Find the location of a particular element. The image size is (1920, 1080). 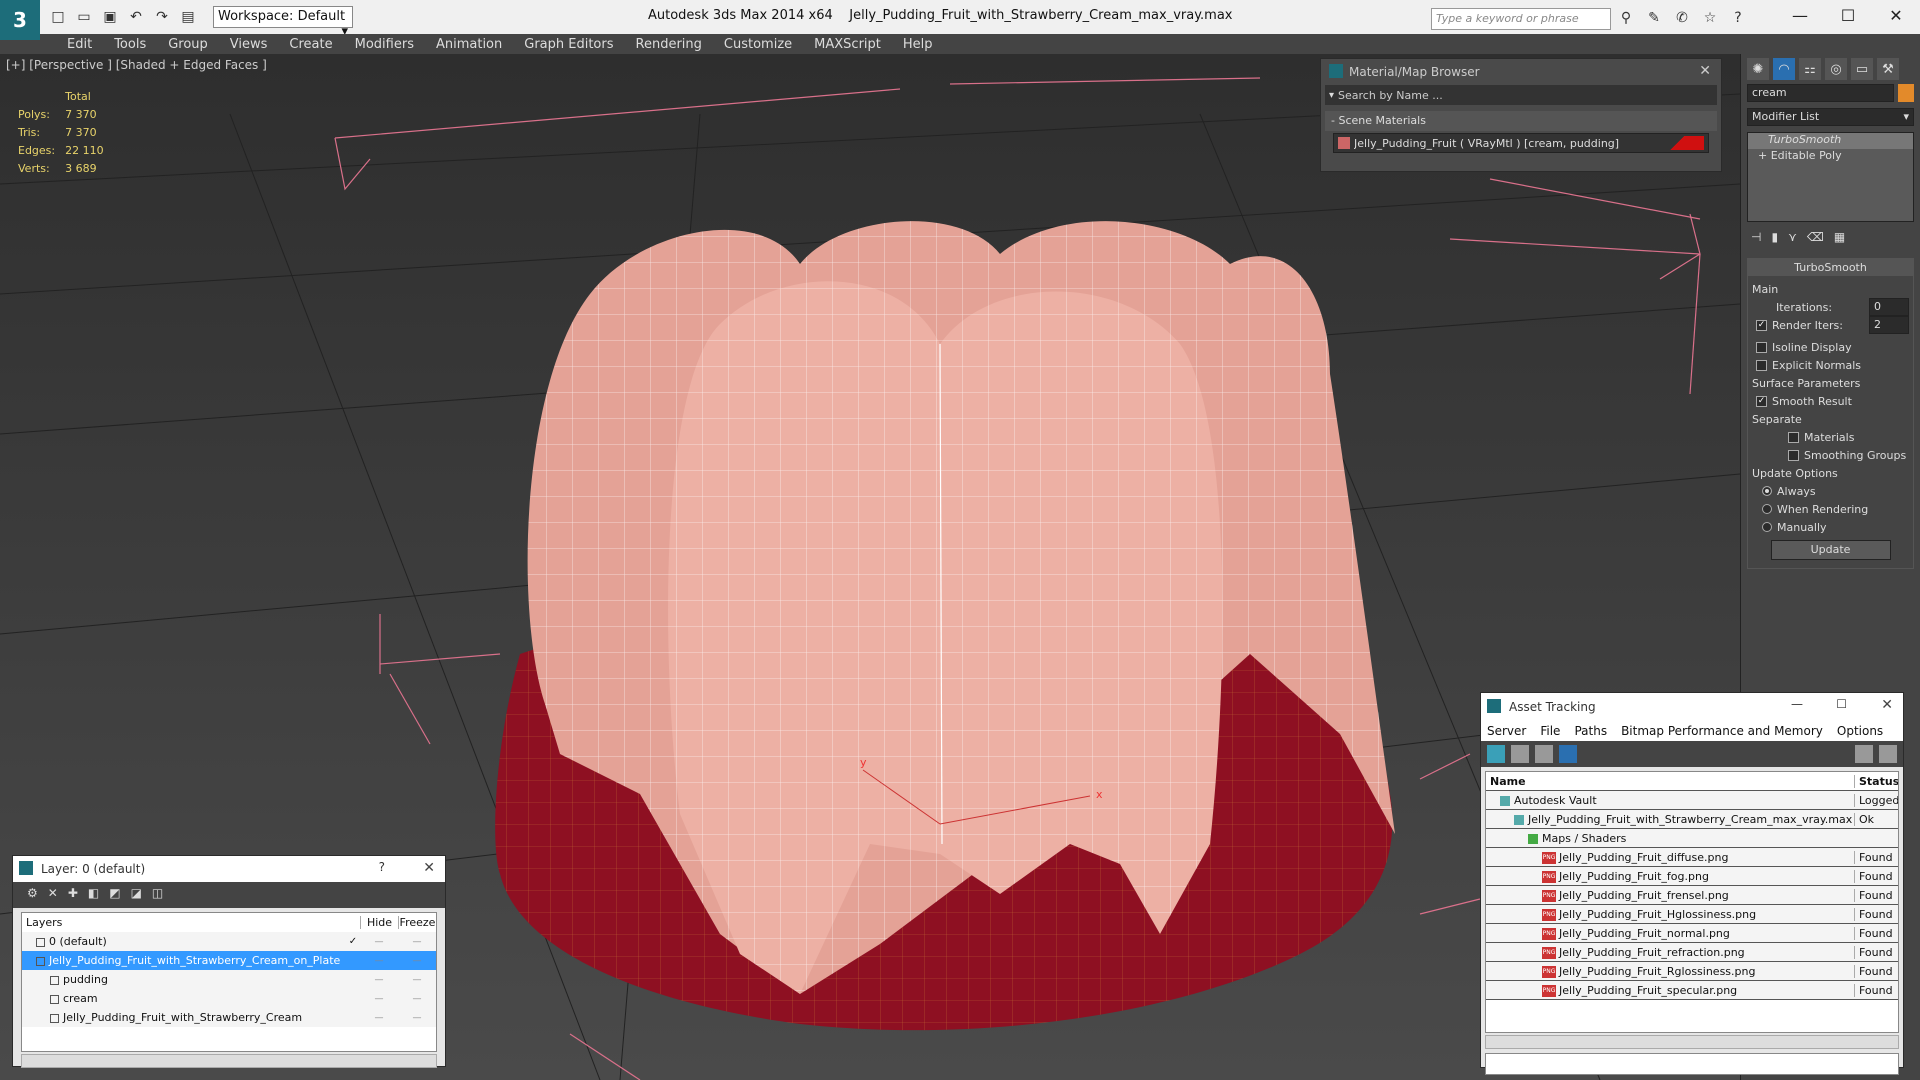

menu-rendering: Rendering is located at coordinates (669, 44).